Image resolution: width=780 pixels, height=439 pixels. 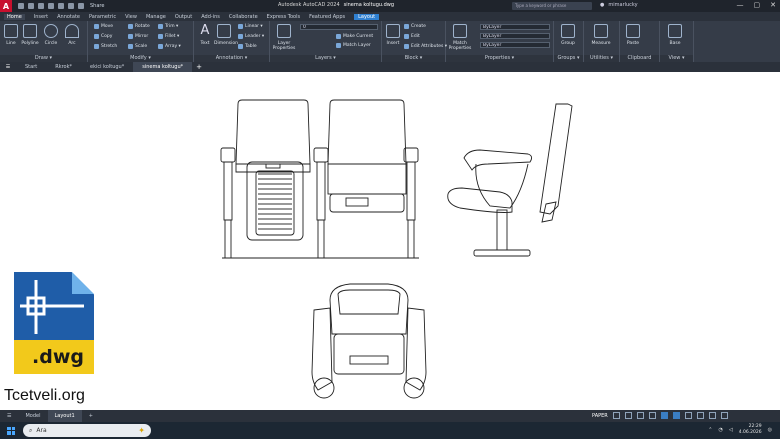 What do you see at coordinates (616, 415) in the screenshot?
I see `grid-icon` at bounding box center [616, 415].